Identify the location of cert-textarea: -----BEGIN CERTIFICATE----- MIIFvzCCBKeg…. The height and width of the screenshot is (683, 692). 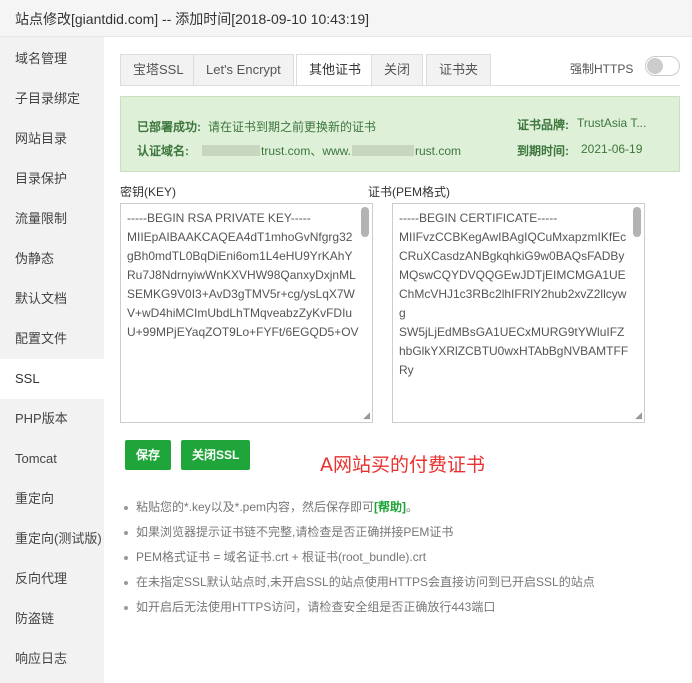
(518, 313).